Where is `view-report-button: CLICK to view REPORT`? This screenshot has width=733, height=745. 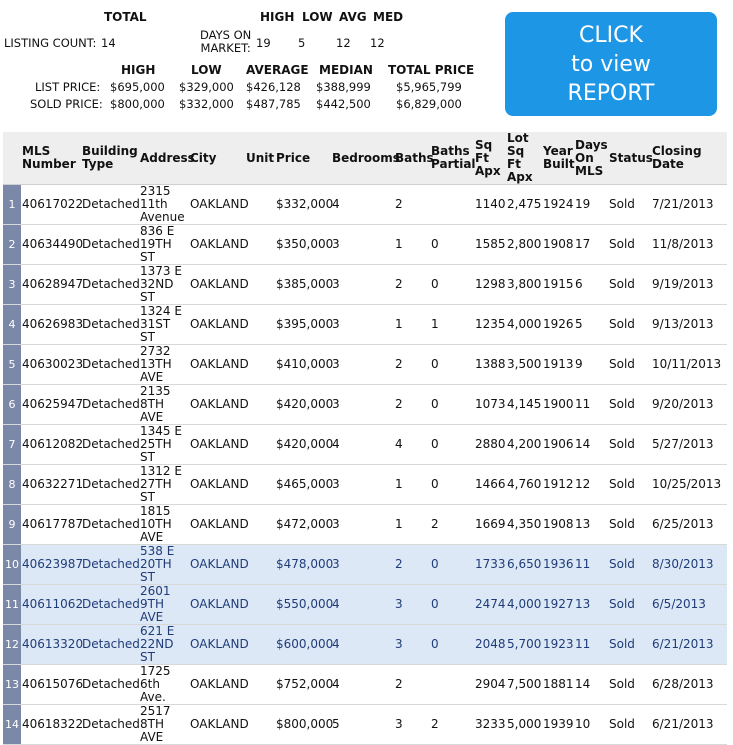
view-report-button: CLICK to view REPORT is located at coordinates (611, 64).